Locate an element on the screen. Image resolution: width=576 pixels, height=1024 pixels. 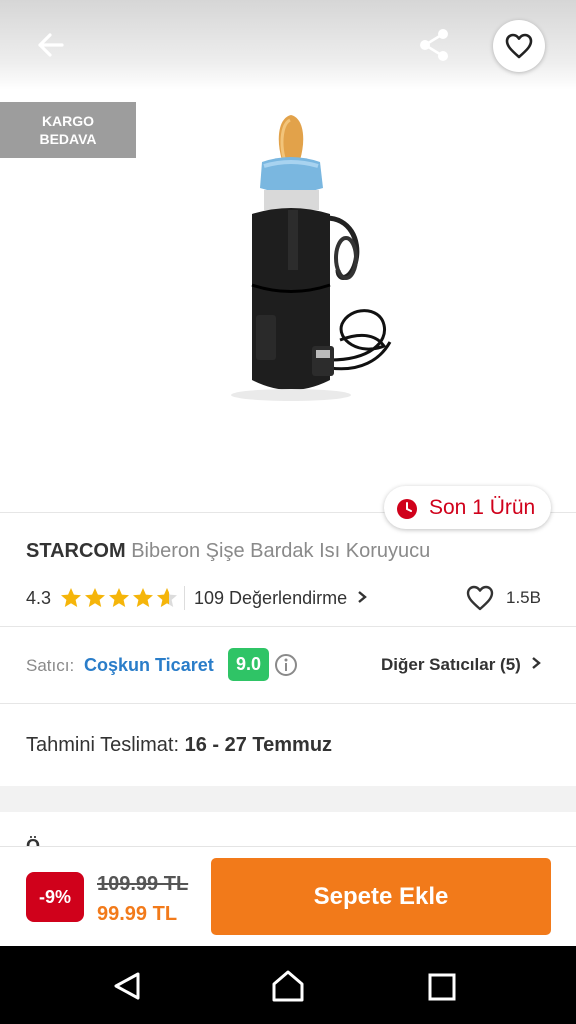
clock-icon is located at coordinates (407, 509).